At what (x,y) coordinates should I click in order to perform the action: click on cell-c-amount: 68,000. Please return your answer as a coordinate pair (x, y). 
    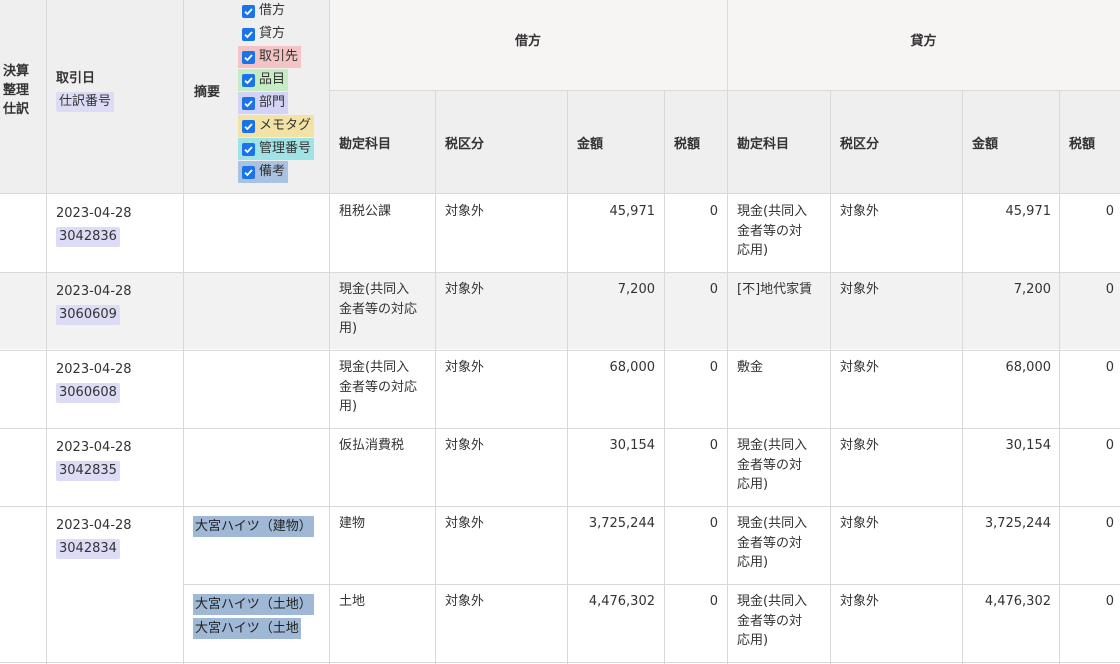
    Looking at the image, I should click on (1007, 368).